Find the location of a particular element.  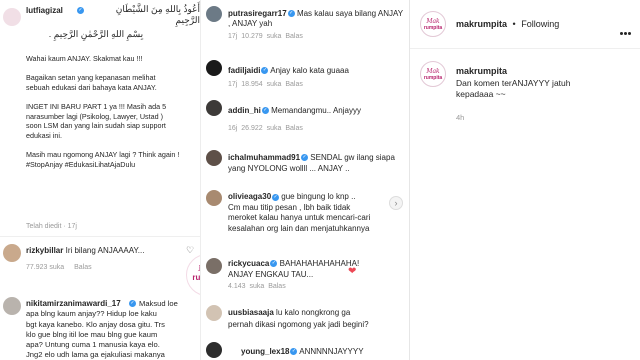

like-count: 77.923 suka is located at coordinates (45, 267).